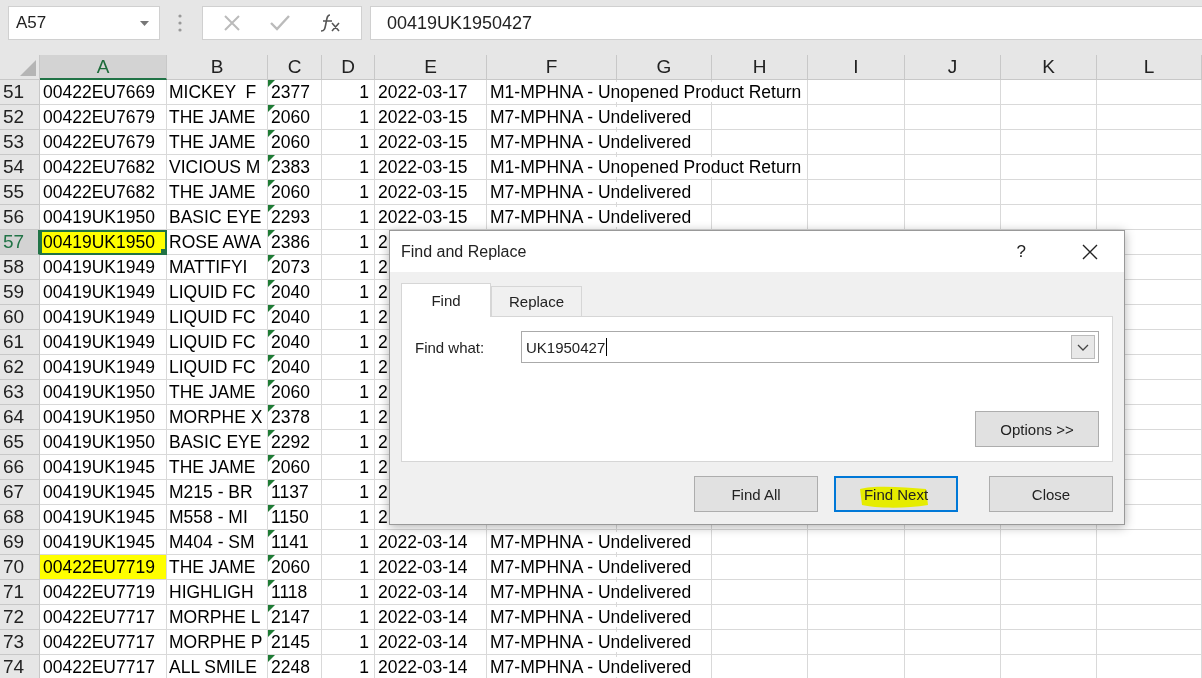 The width and height of the screenshot is (1202, 678). What do you see at coordinates (103, 67) in the screenshot?
I see `column-header: A` at bounding box center [103, 67].